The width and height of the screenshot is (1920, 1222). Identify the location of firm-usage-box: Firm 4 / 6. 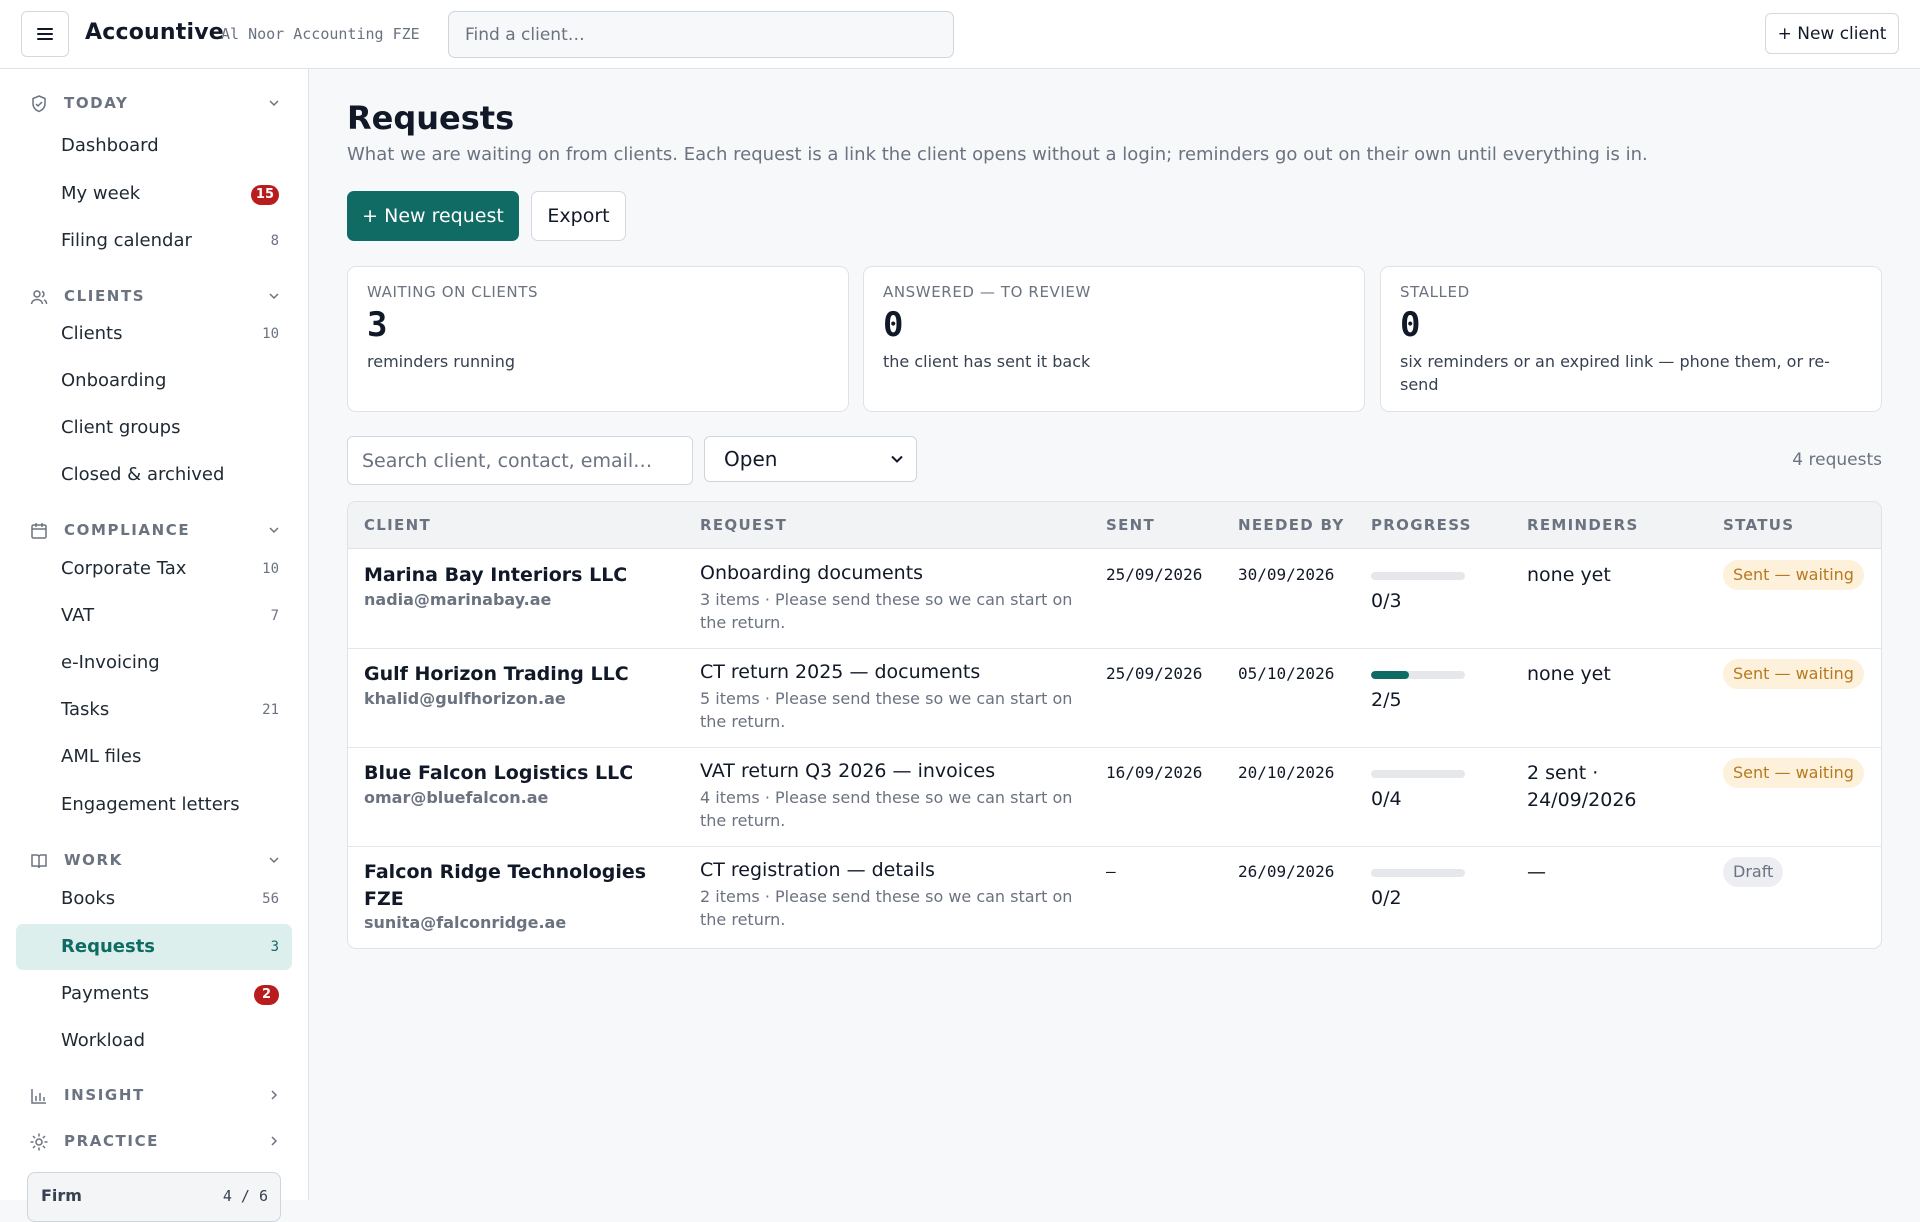
(154, 1197).